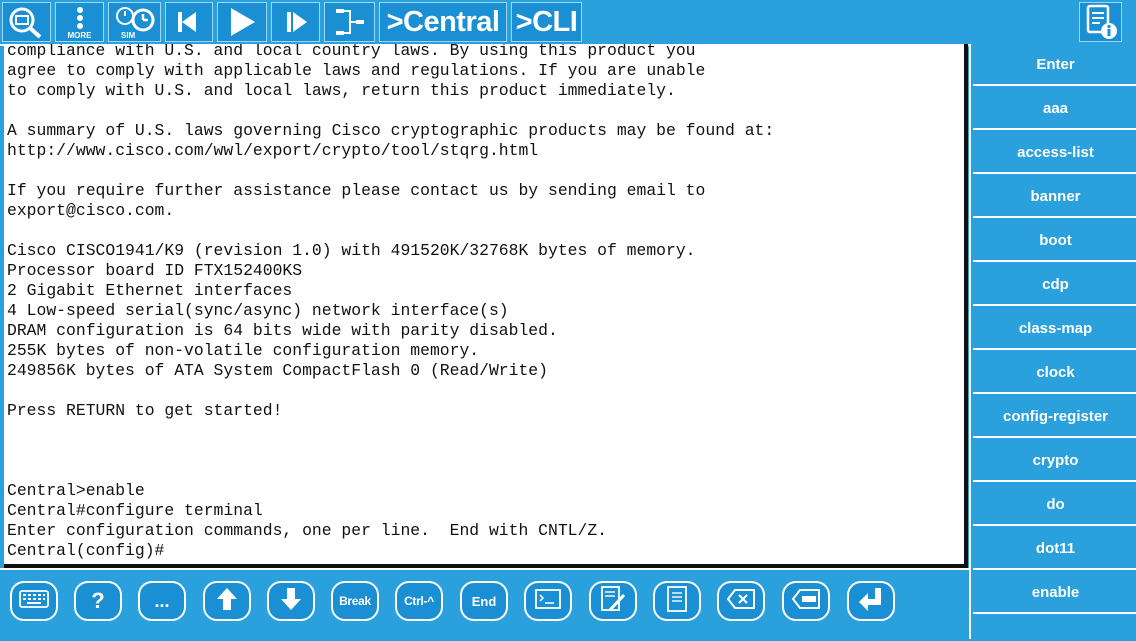  What do you see at coordinates (155, 270) in the screenshot?
I see `terminal-line: Processor board ID FTX152400KS` at bounding box center [155, 270].